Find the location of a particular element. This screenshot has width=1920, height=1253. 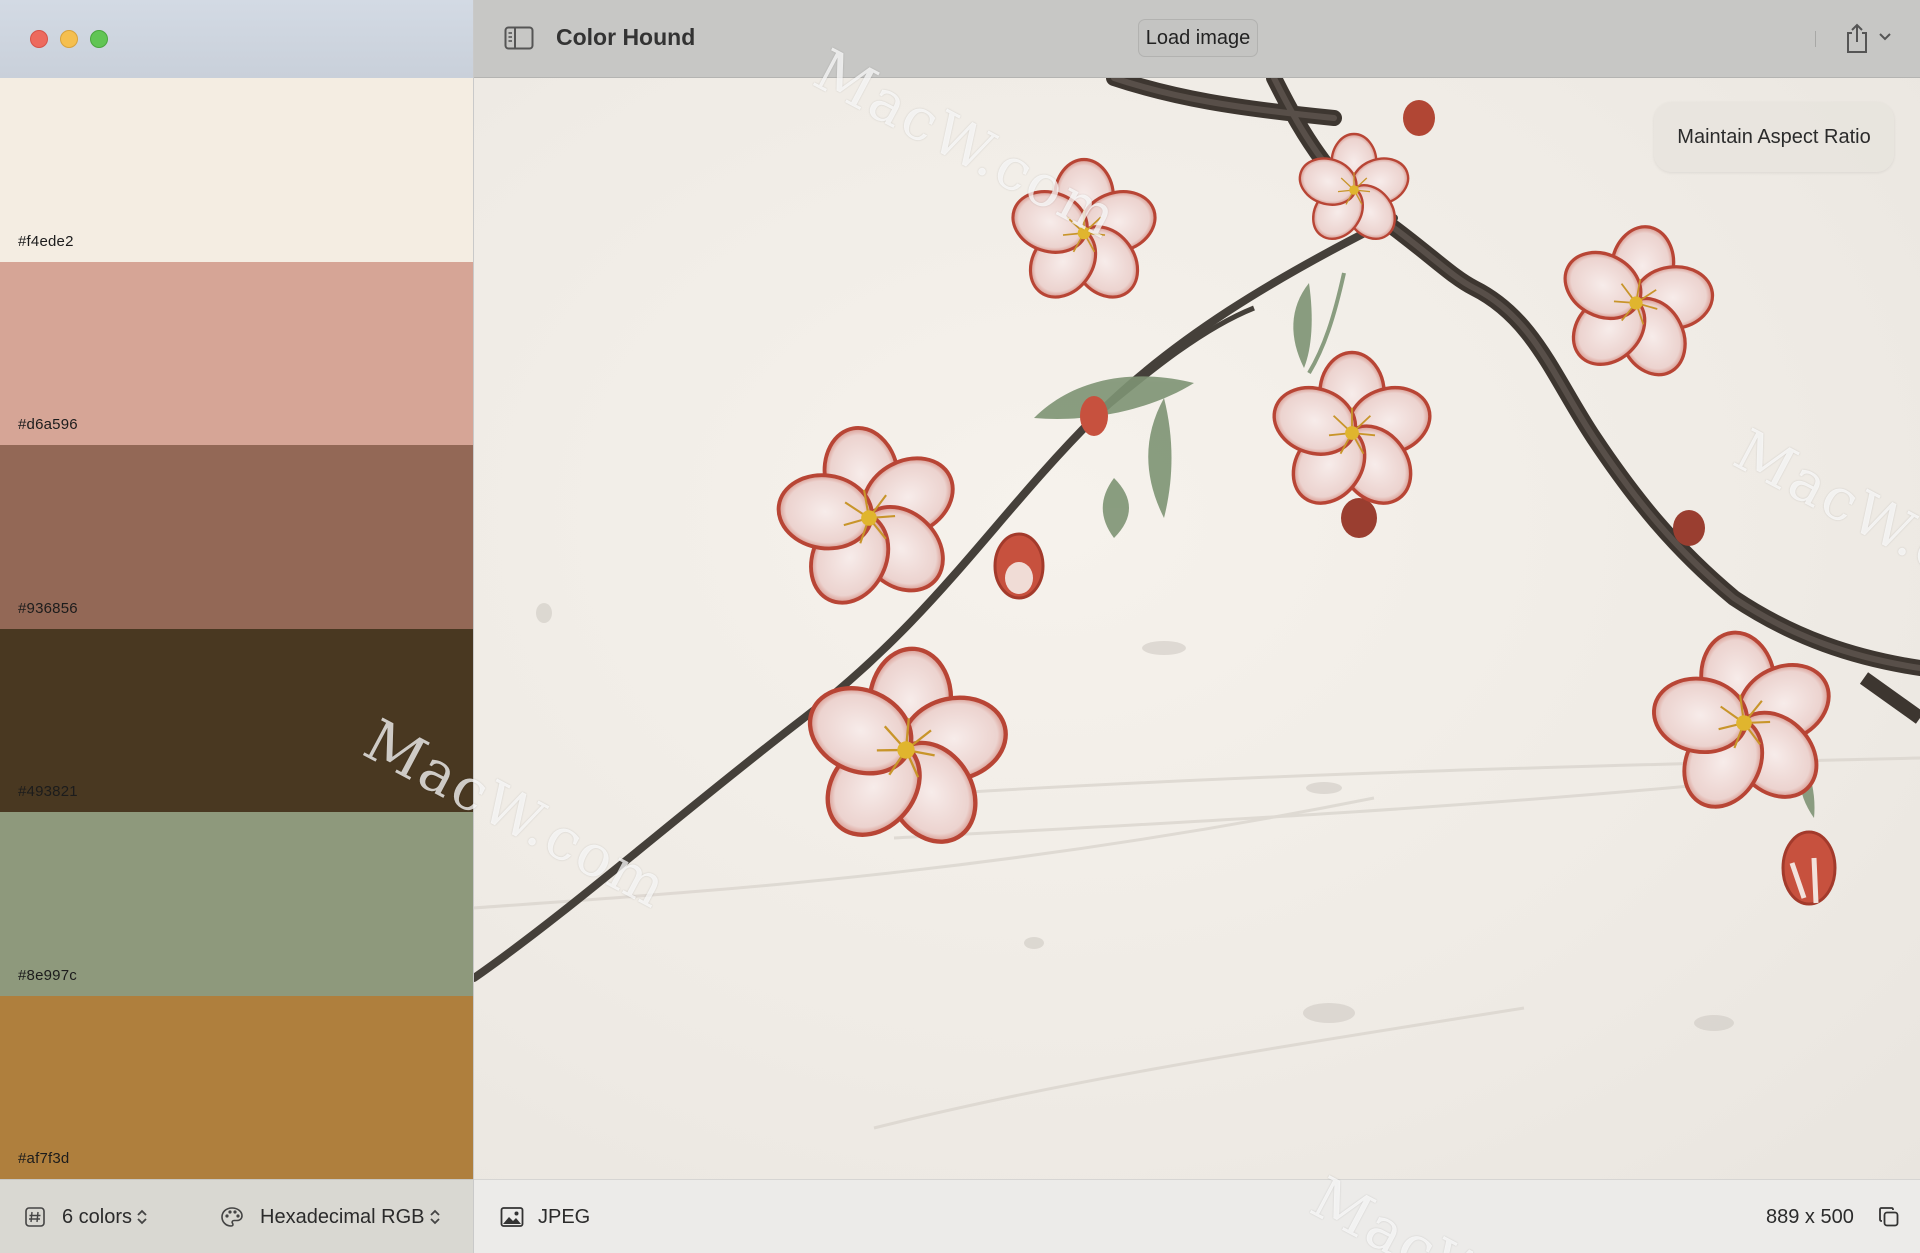

color-swatch: #af7f3d is located at coordinates (236, 1087).